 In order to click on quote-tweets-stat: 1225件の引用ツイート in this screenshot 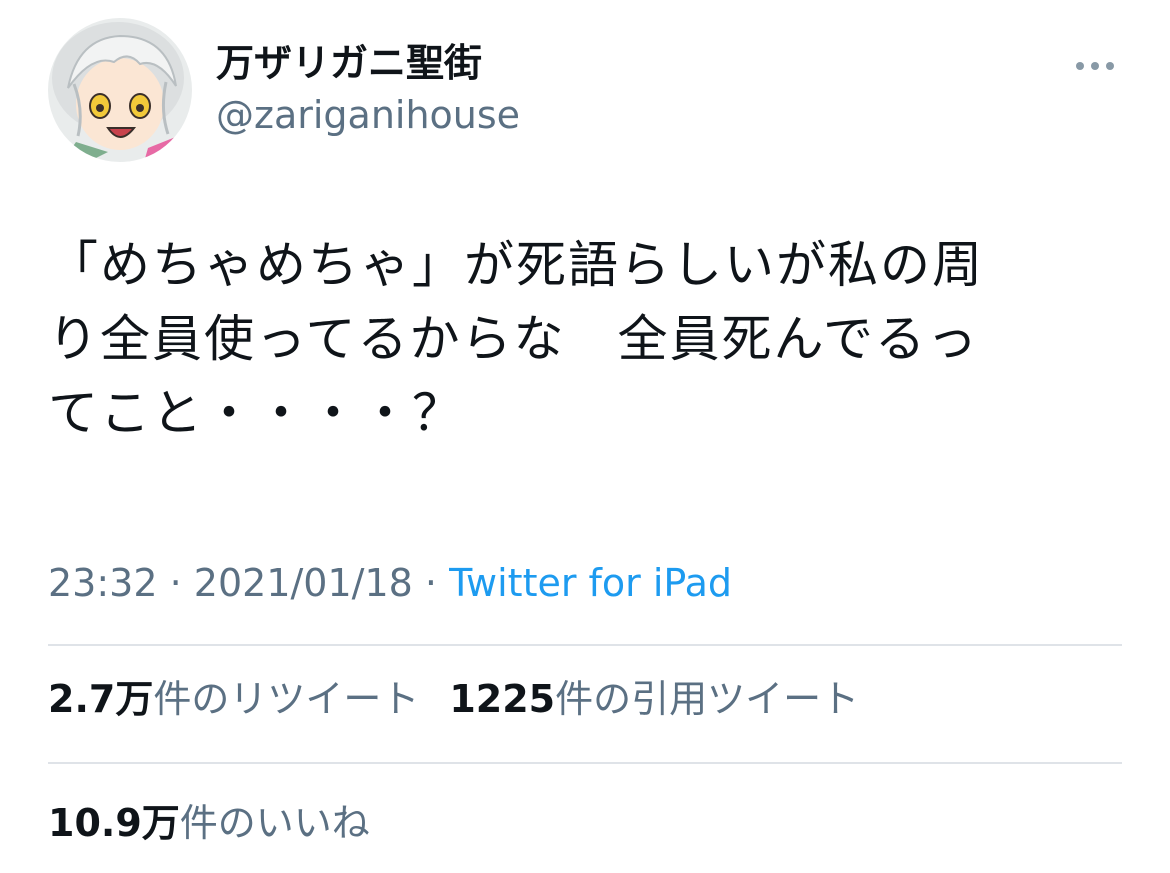, I will do `click(654, 699)`.